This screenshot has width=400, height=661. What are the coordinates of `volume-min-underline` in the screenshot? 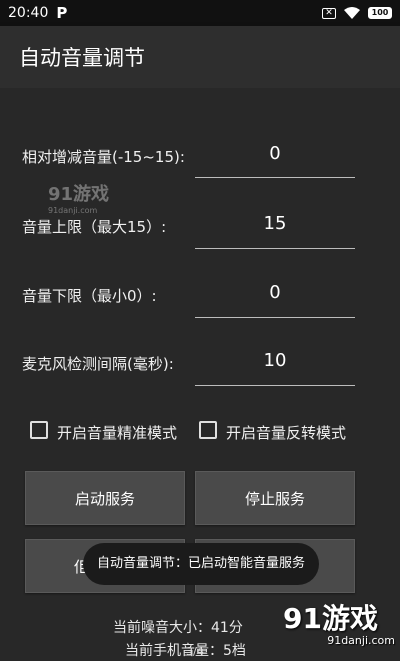 It's located at (275, 317).